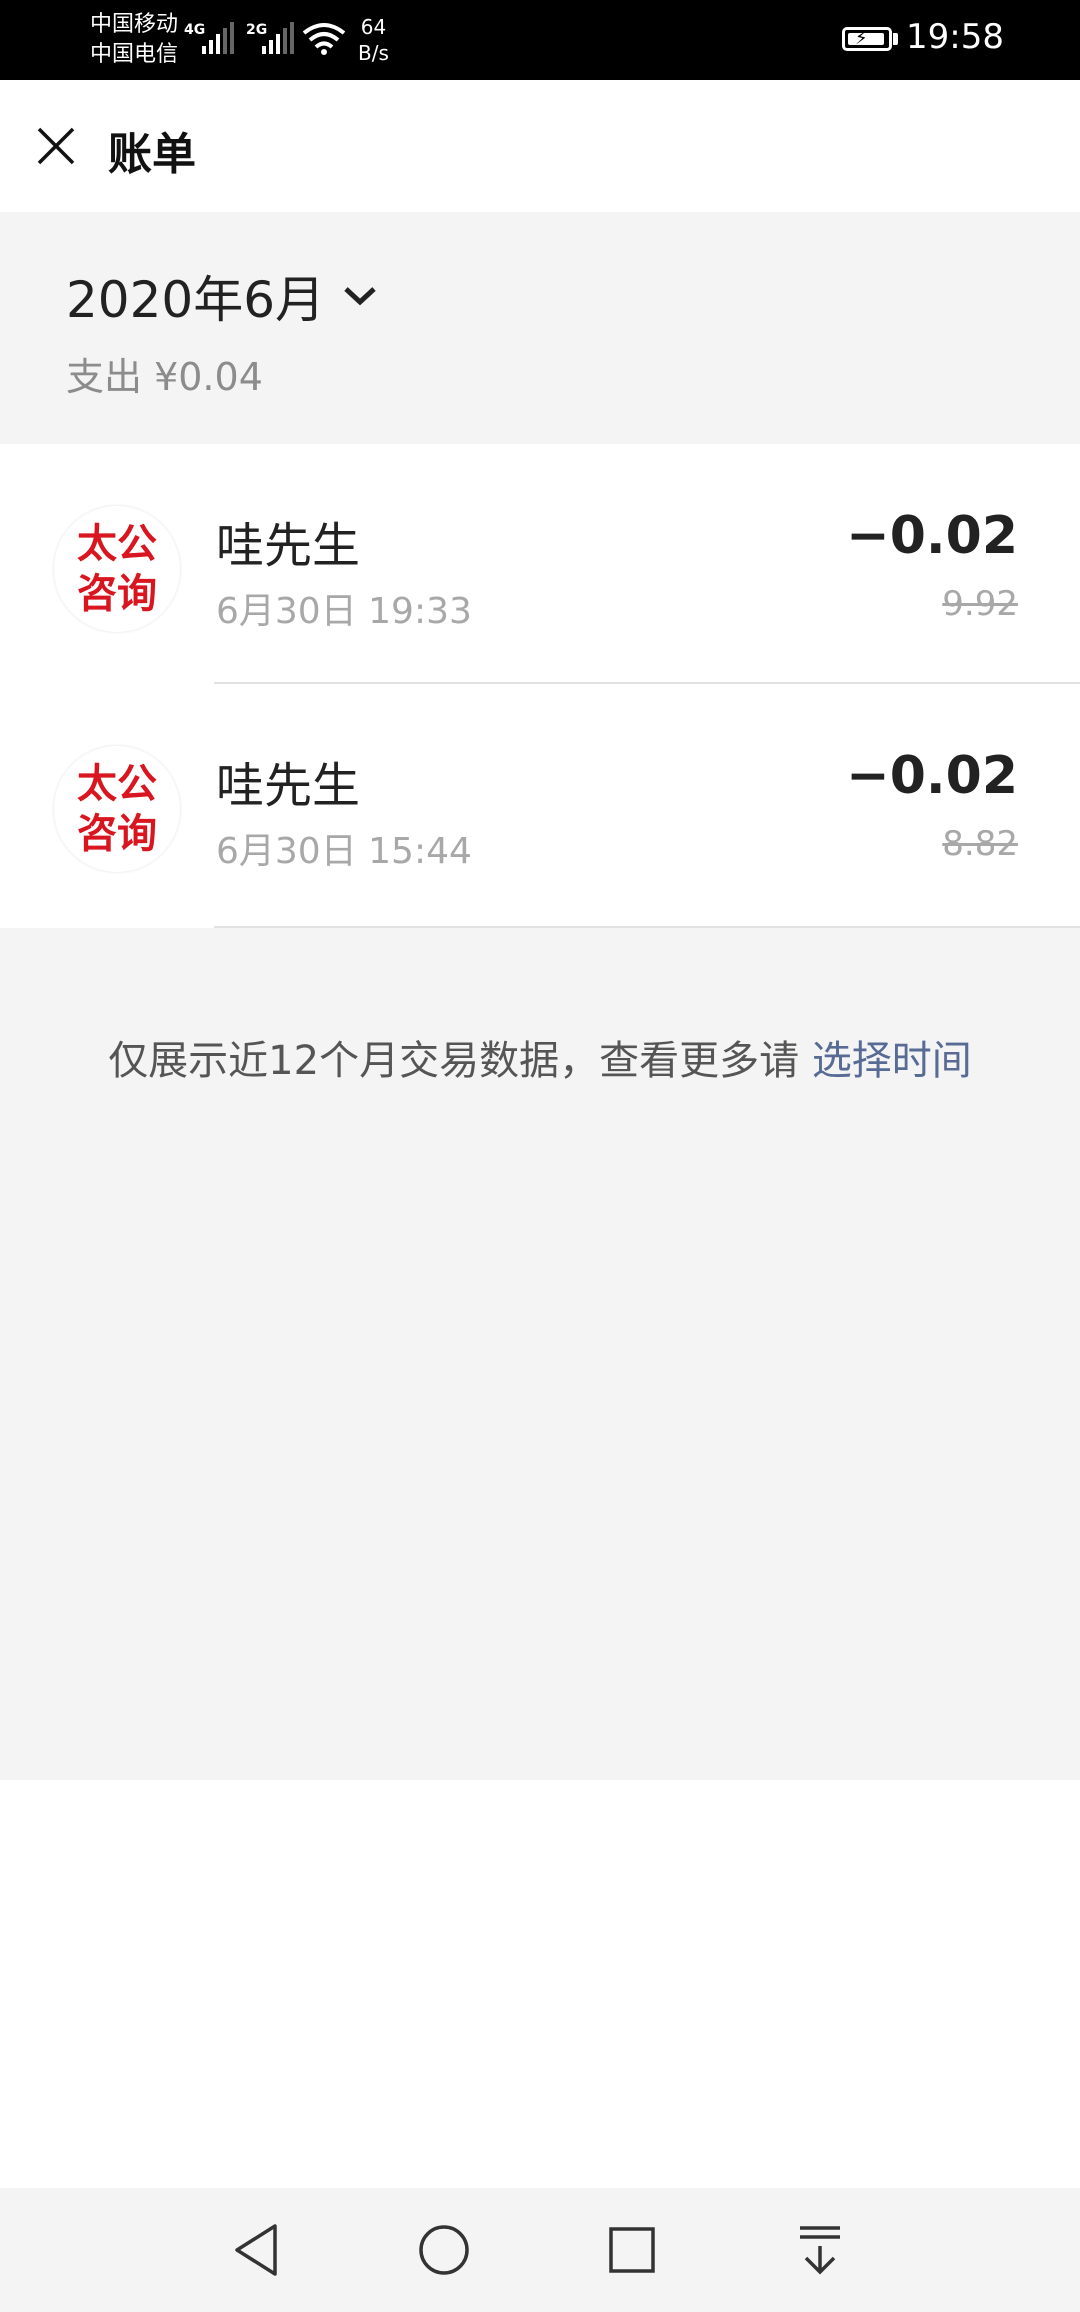 The width and height of the screenshot is (1080, 2312). What do you see at coordinates (196, 300) in the screenshot?
I see `month-label: 2020年6月` at bounding box center [196, 300].